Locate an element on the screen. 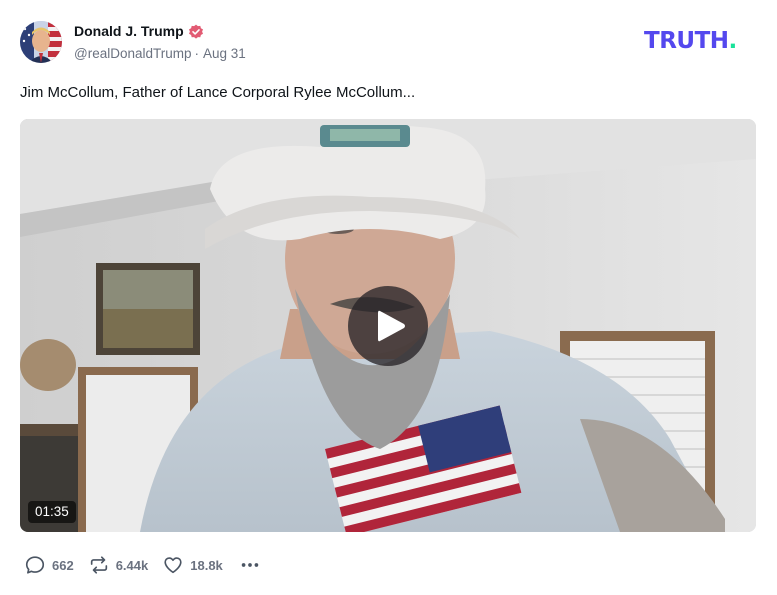  truth-logo: TRUTH. is located at coordinates (690, 41).